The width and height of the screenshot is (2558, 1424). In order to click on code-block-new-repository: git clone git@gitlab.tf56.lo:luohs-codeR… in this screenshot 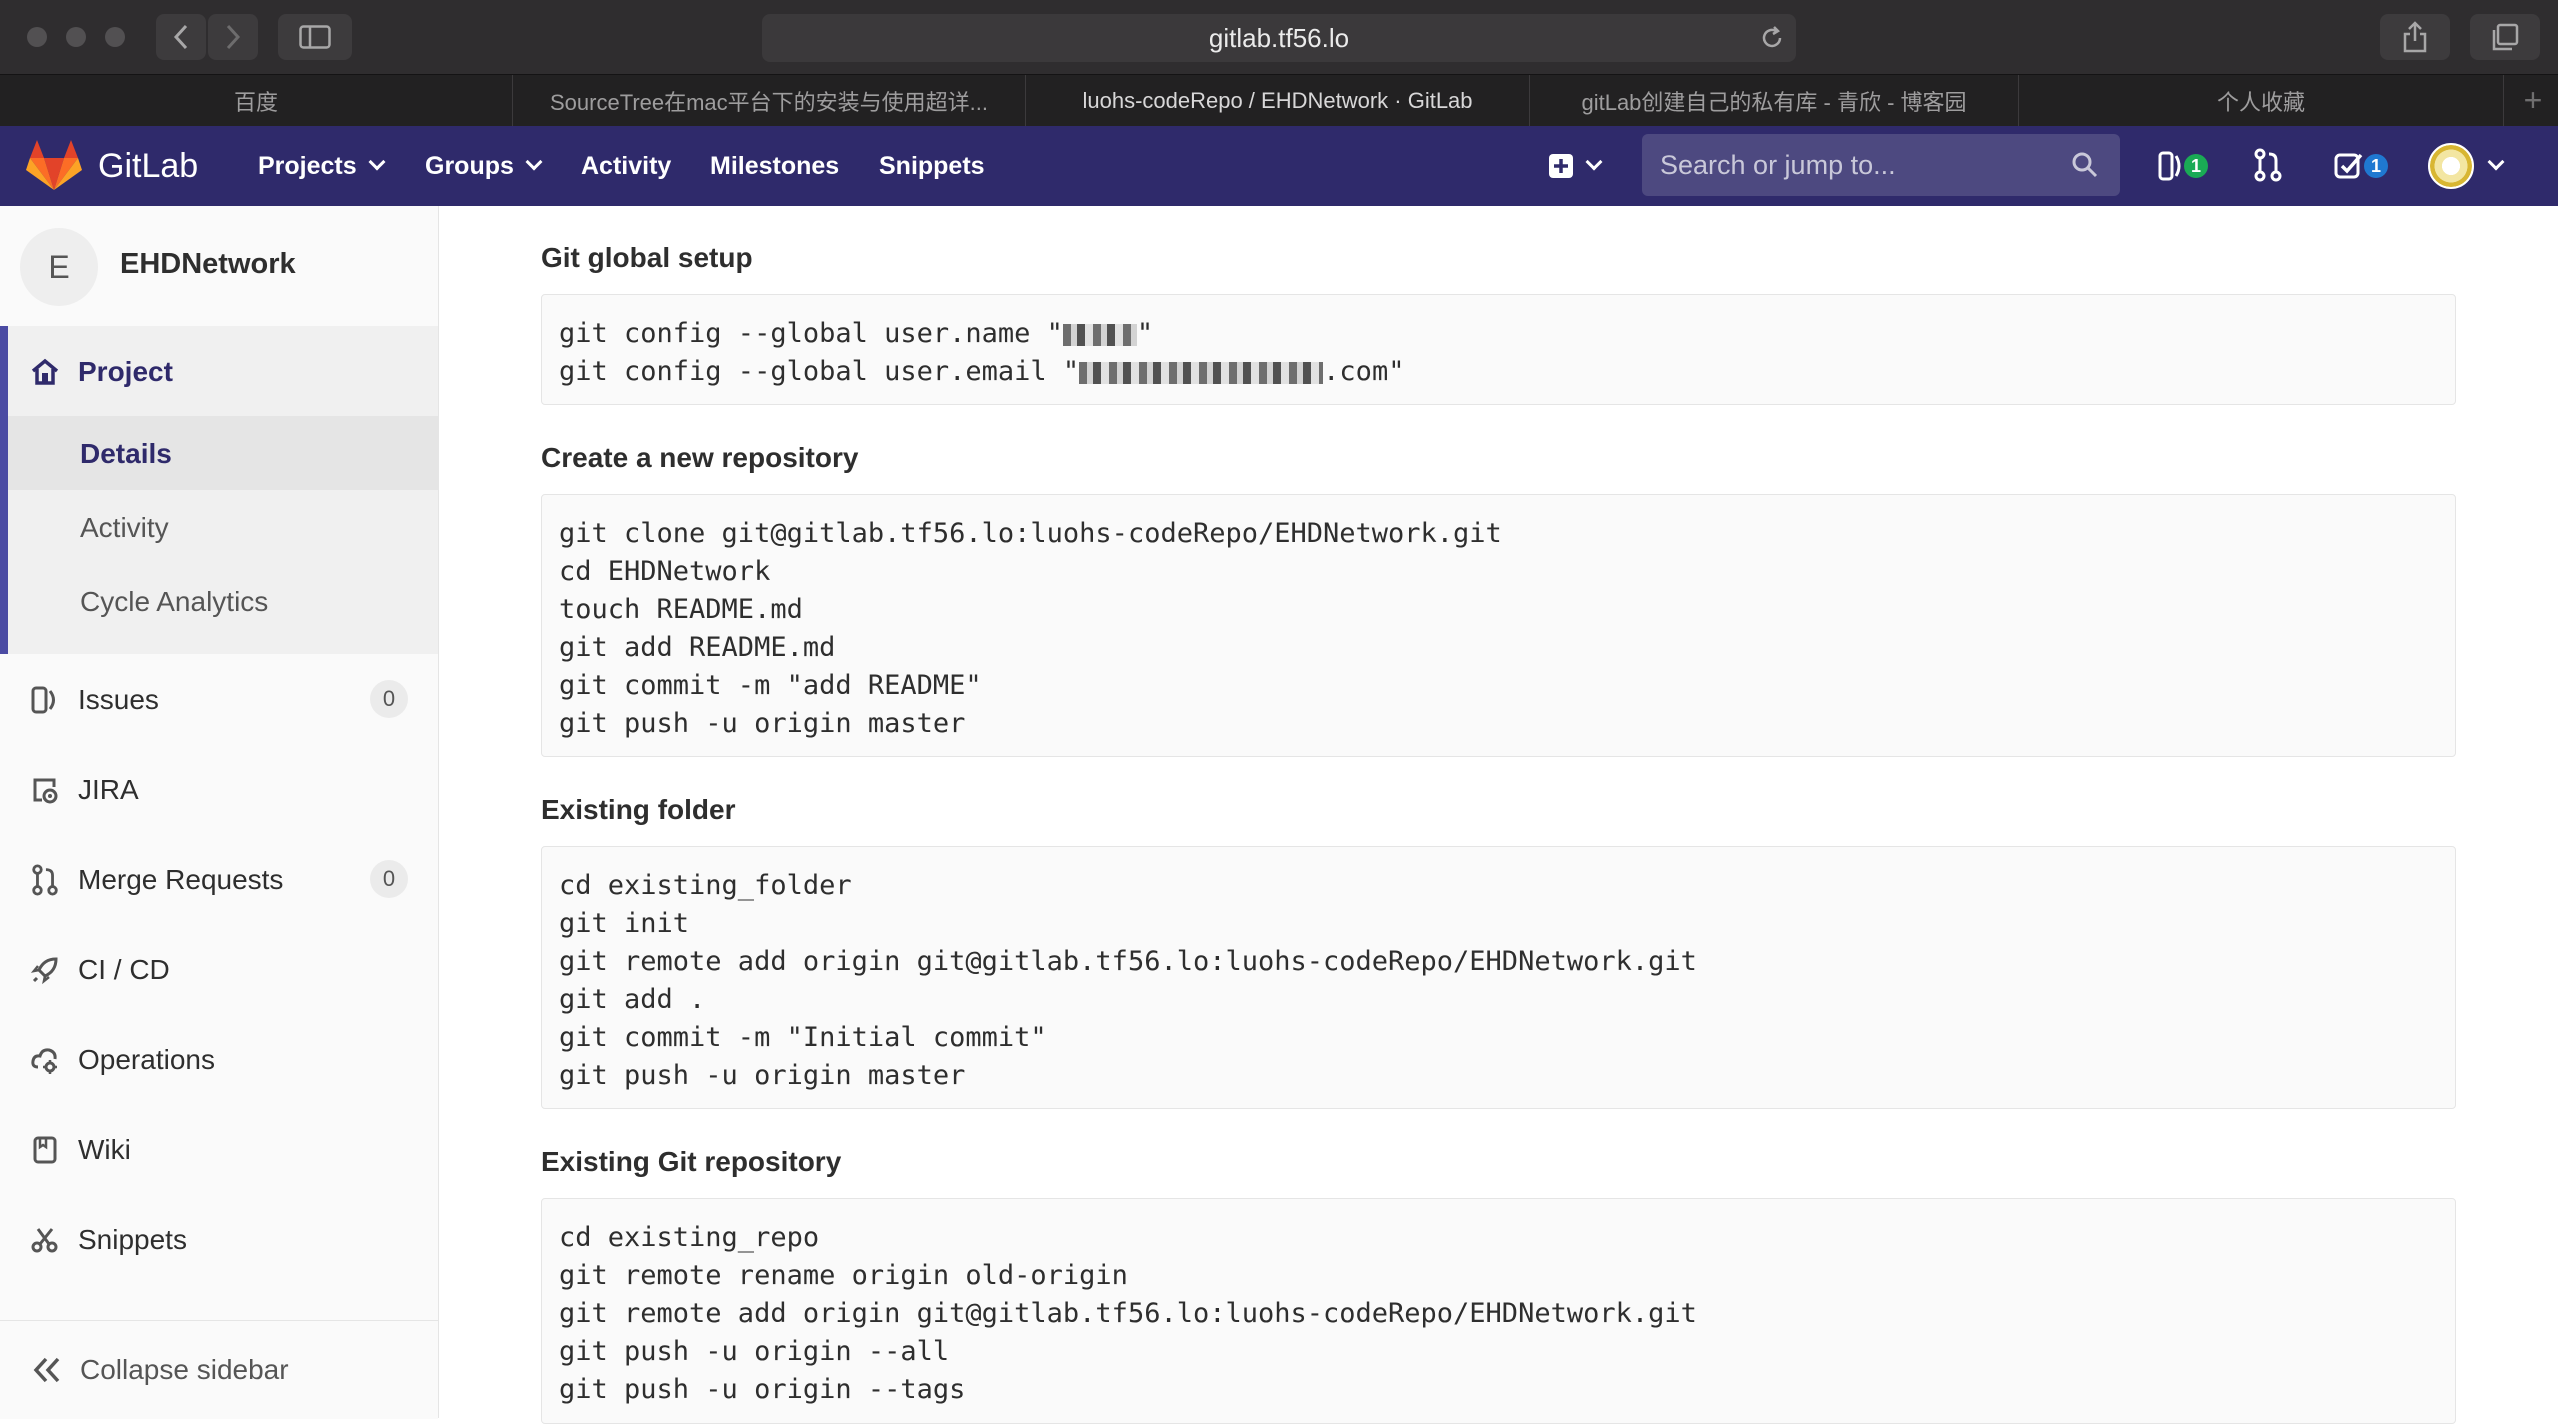, I will do `click(1498, 625)`.